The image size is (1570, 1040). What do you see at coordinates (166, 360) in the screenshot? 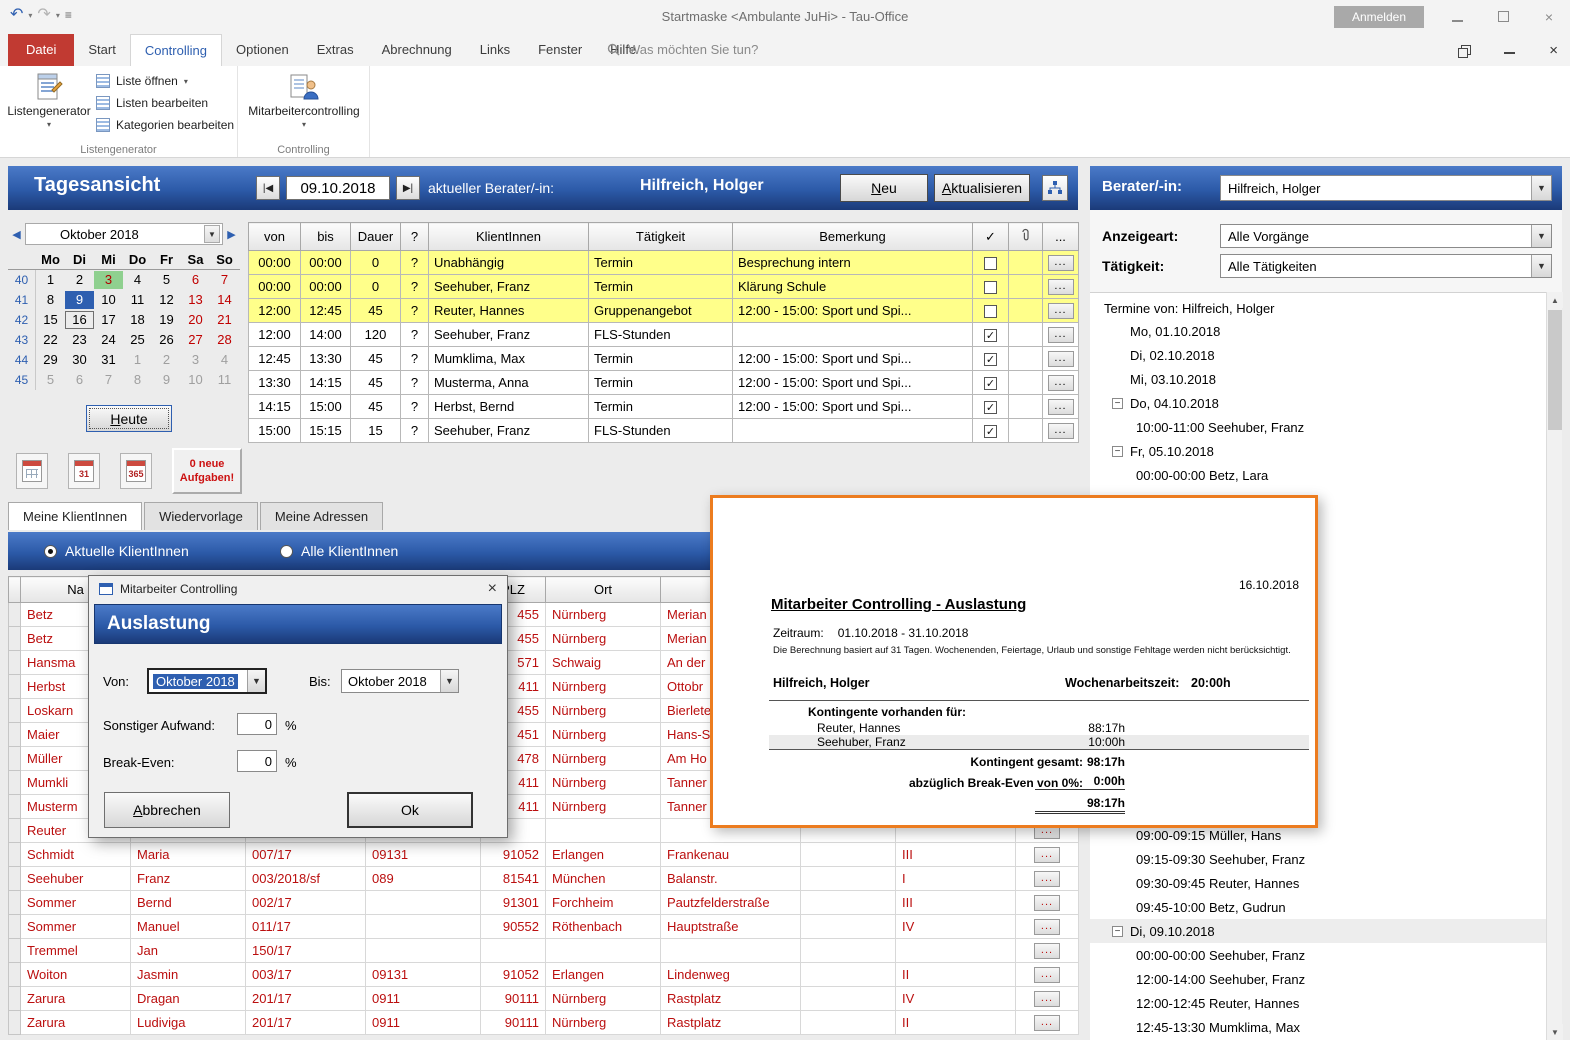
I see `calendar-day: 2` at bounding box center [166, 360].